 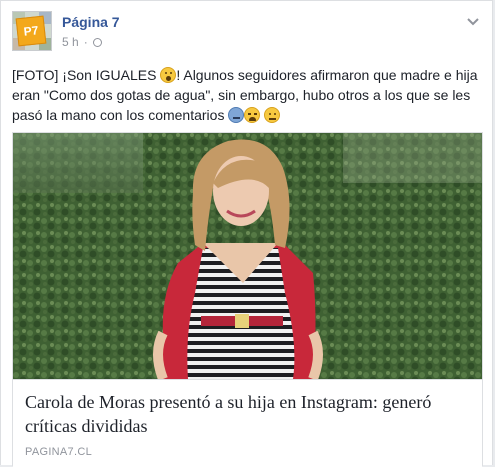 I want to click on post-timestamp: 5 h, so click(x=70, y=42).